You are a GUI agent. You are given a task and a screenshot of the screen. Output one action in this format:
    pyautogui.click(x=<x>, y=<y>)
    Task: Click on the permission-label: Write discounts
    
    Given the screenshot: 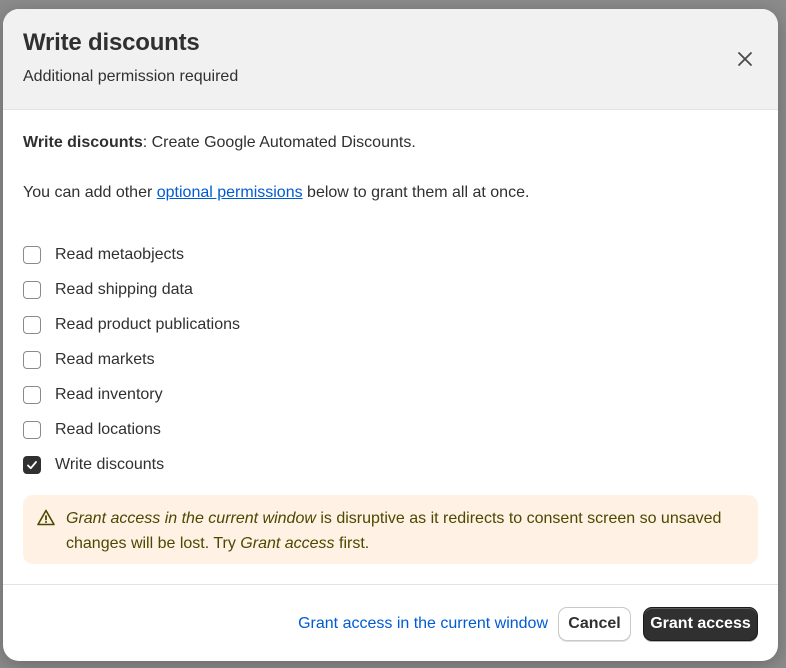 What is the action you would take?
    pyautogui.click(x=110, y=464)
    